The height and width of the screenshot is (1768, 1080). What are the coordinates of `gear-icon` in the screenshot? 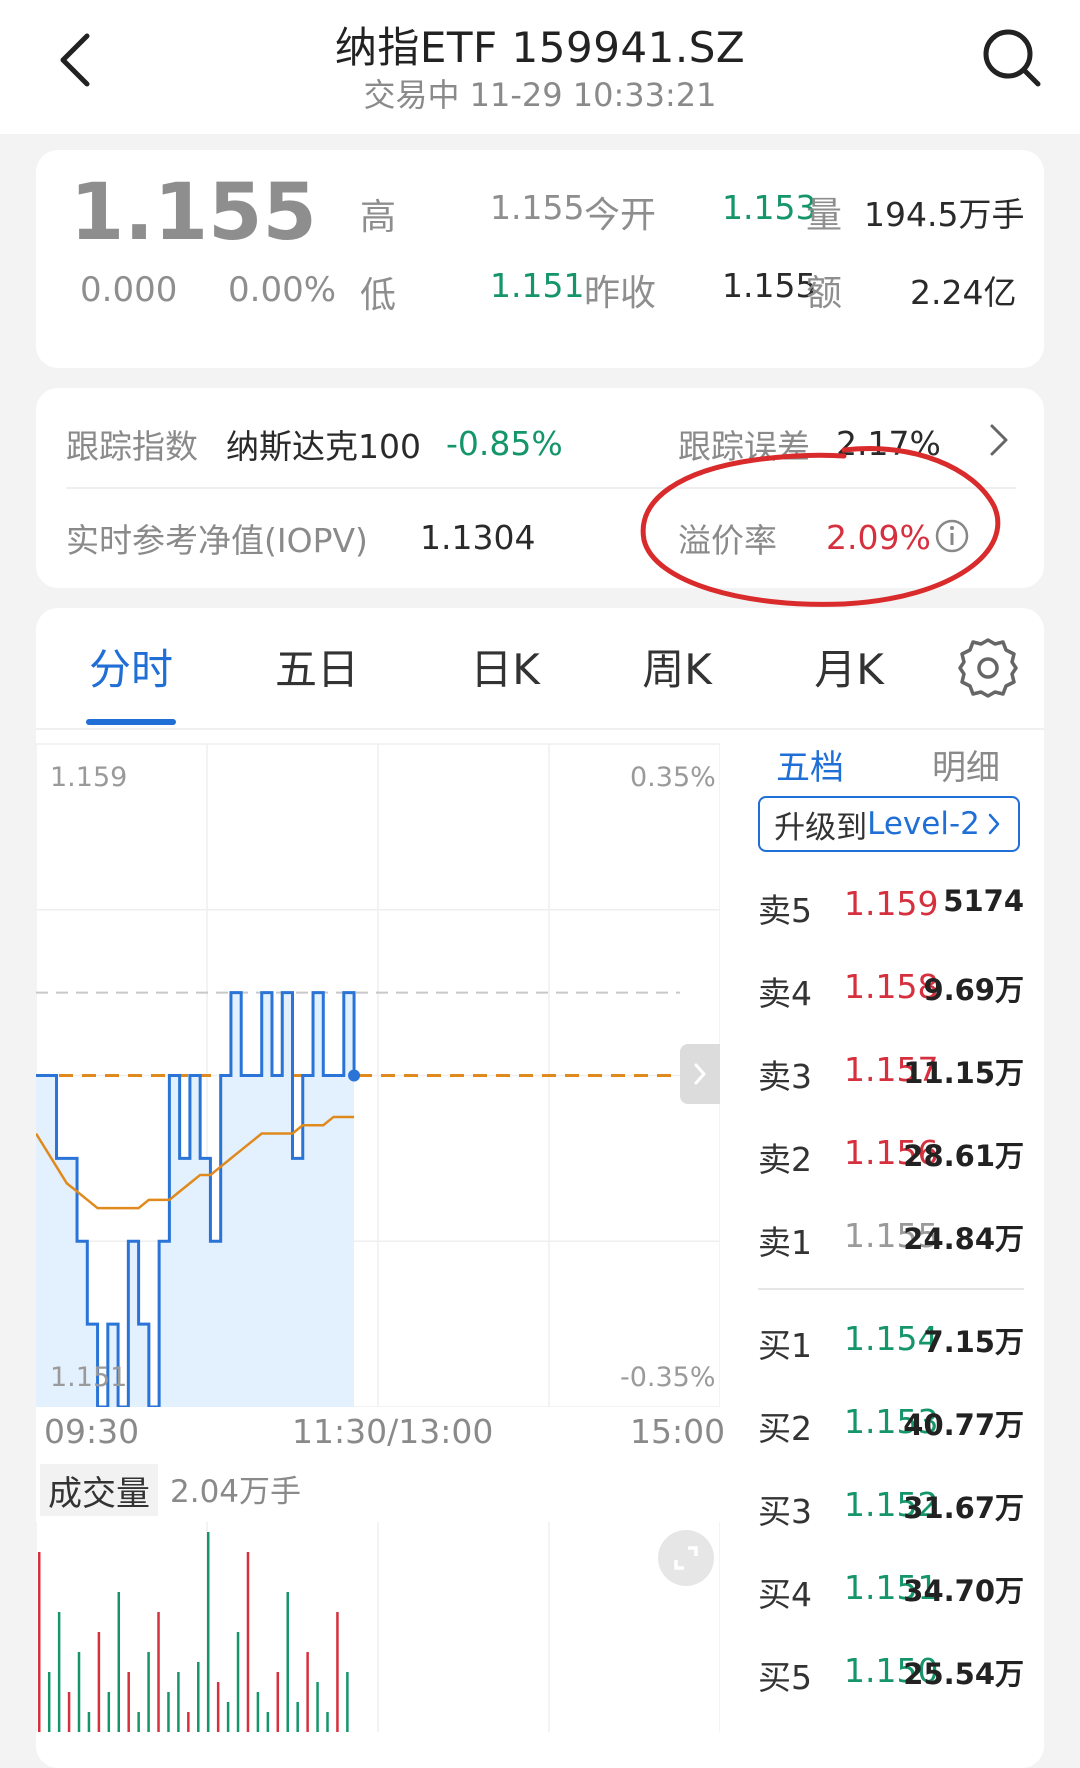 It's located at (988, 668).